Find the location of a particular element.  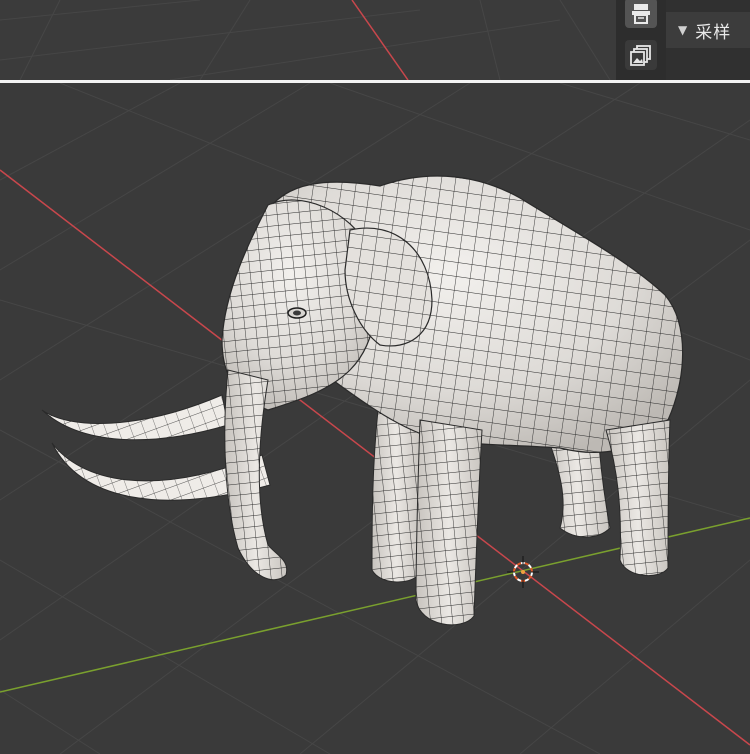

tab-view-layer is located at coordinates (641, 55).